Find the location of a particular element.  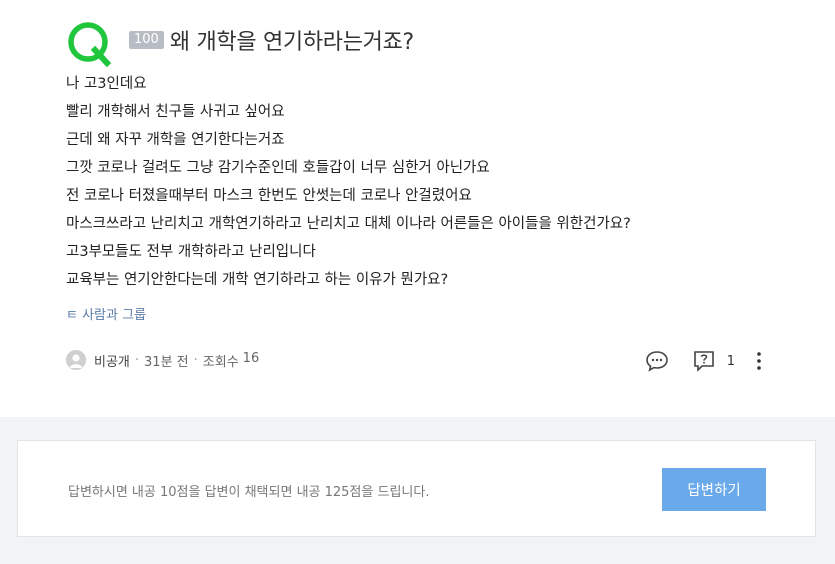

body-line: 빨리 개학해서 친구들 사귀고 싶어요 is located at coordinates (175, 112).